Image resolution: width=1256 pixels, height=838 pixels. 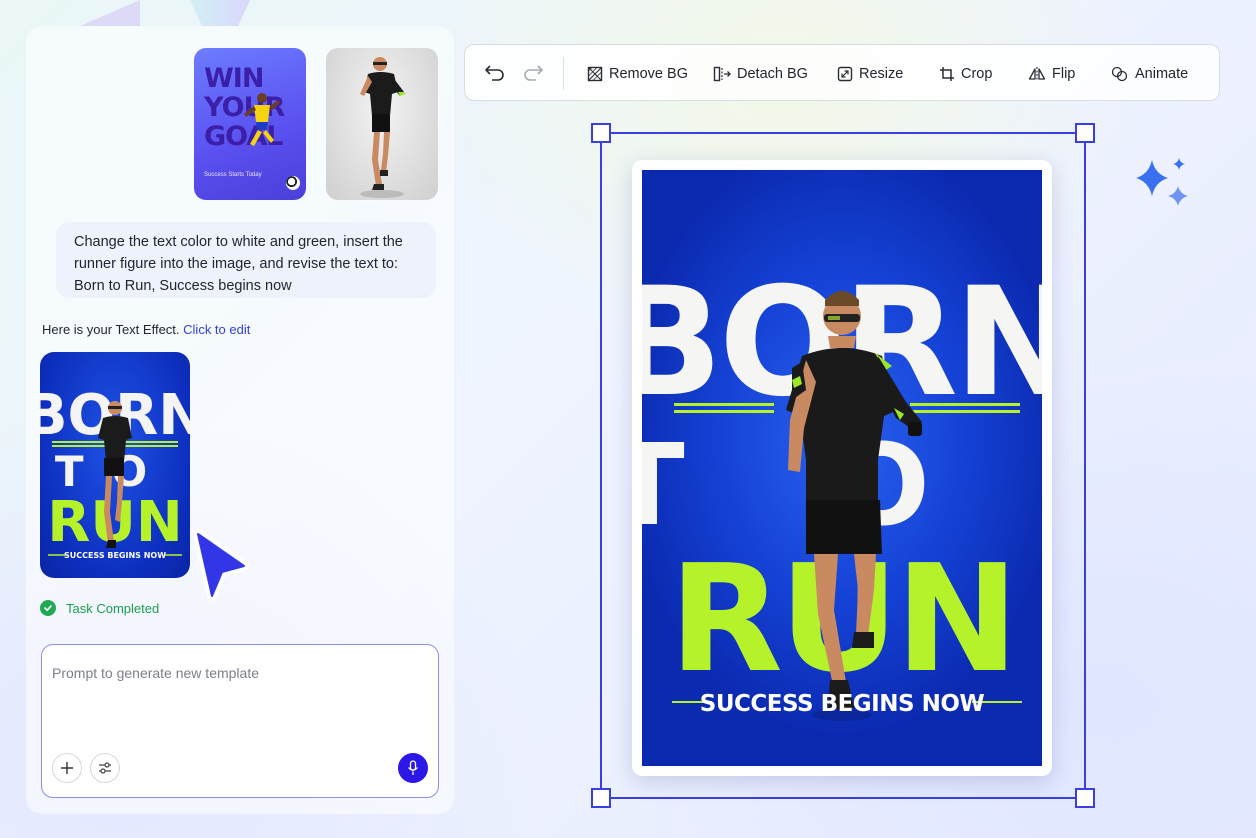 What do you see at coordinates (1162, 73) in the screenshot?
I see `animate-label: Animate` at bounding box center [1162, 73].